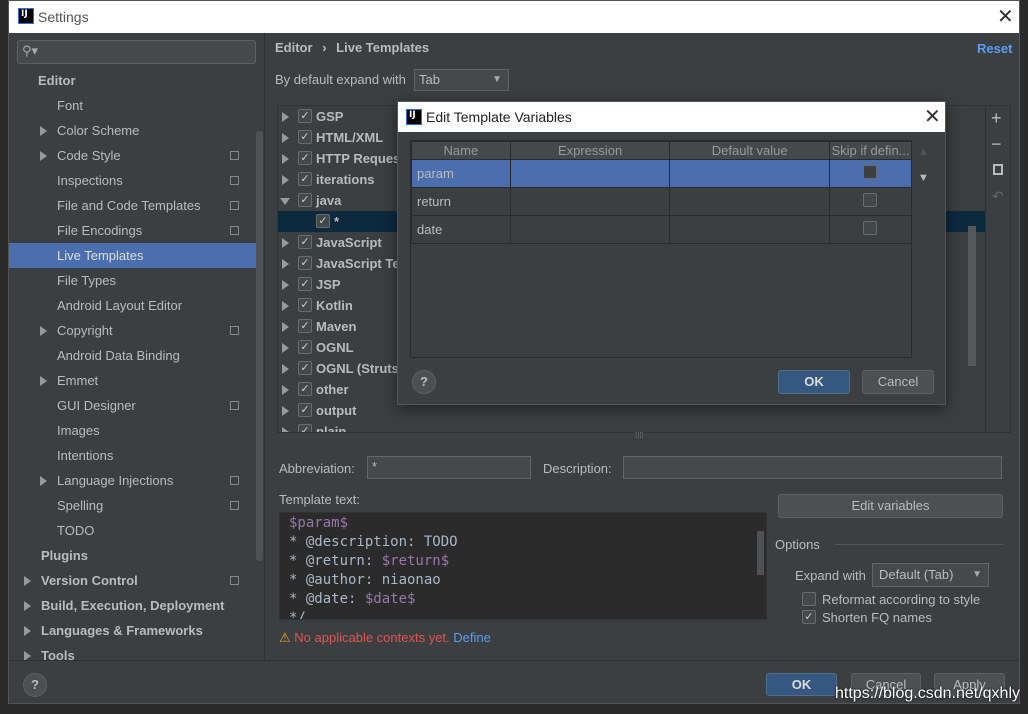 The height and width of the screenshot is (714, 1028). Describe the element at coordinates (1005, 16) in the screenshot. I see `close-icon: ✕` at that location.